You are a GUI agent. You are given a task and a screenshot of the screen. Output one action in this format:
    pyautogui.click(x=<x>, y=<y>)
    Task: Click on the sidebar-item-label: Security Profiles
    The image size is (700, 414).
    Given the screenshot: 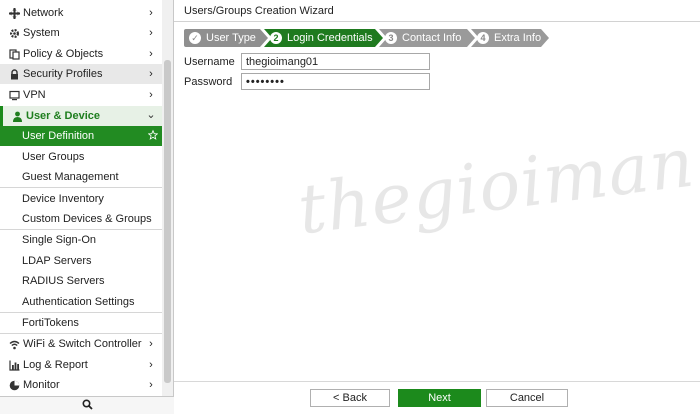 What is the action you would take?
    pyautogui.click(x=63, y=74)
    